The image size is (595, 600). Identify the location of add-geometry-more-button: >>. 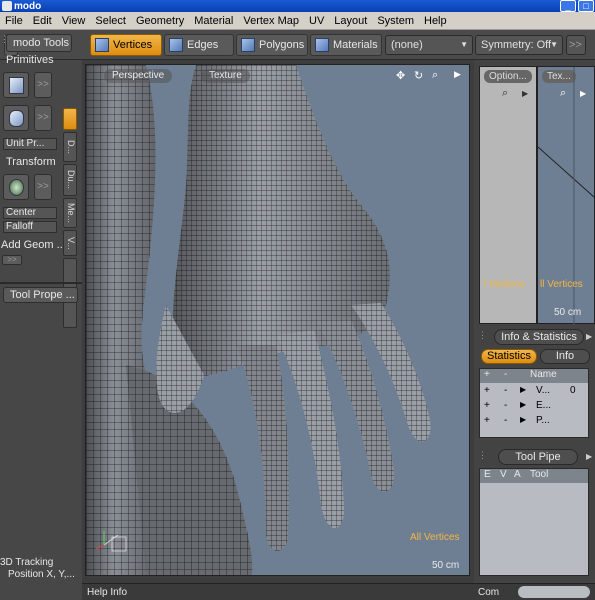
(12, 260).